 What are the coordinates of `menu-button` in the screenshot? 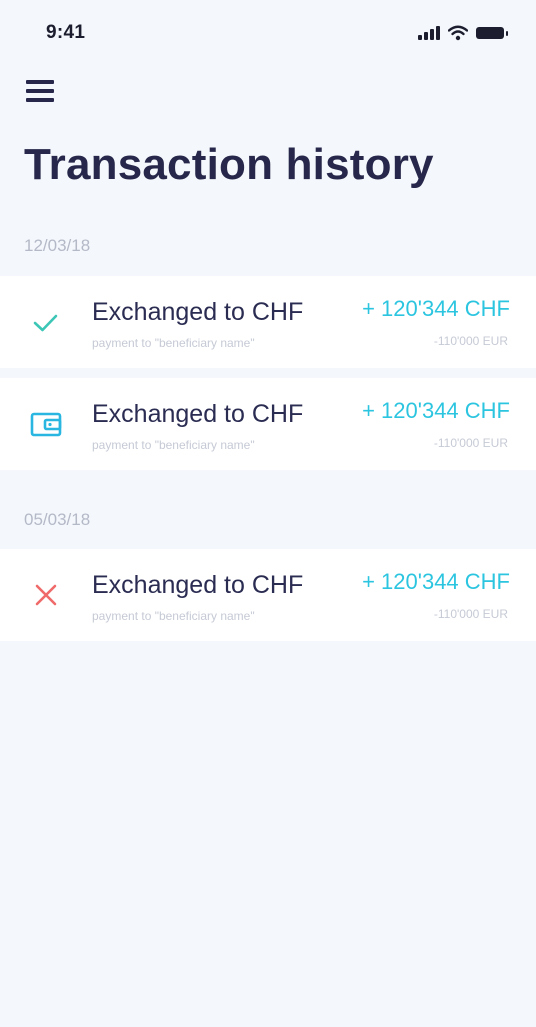 It's located at (41, 92).